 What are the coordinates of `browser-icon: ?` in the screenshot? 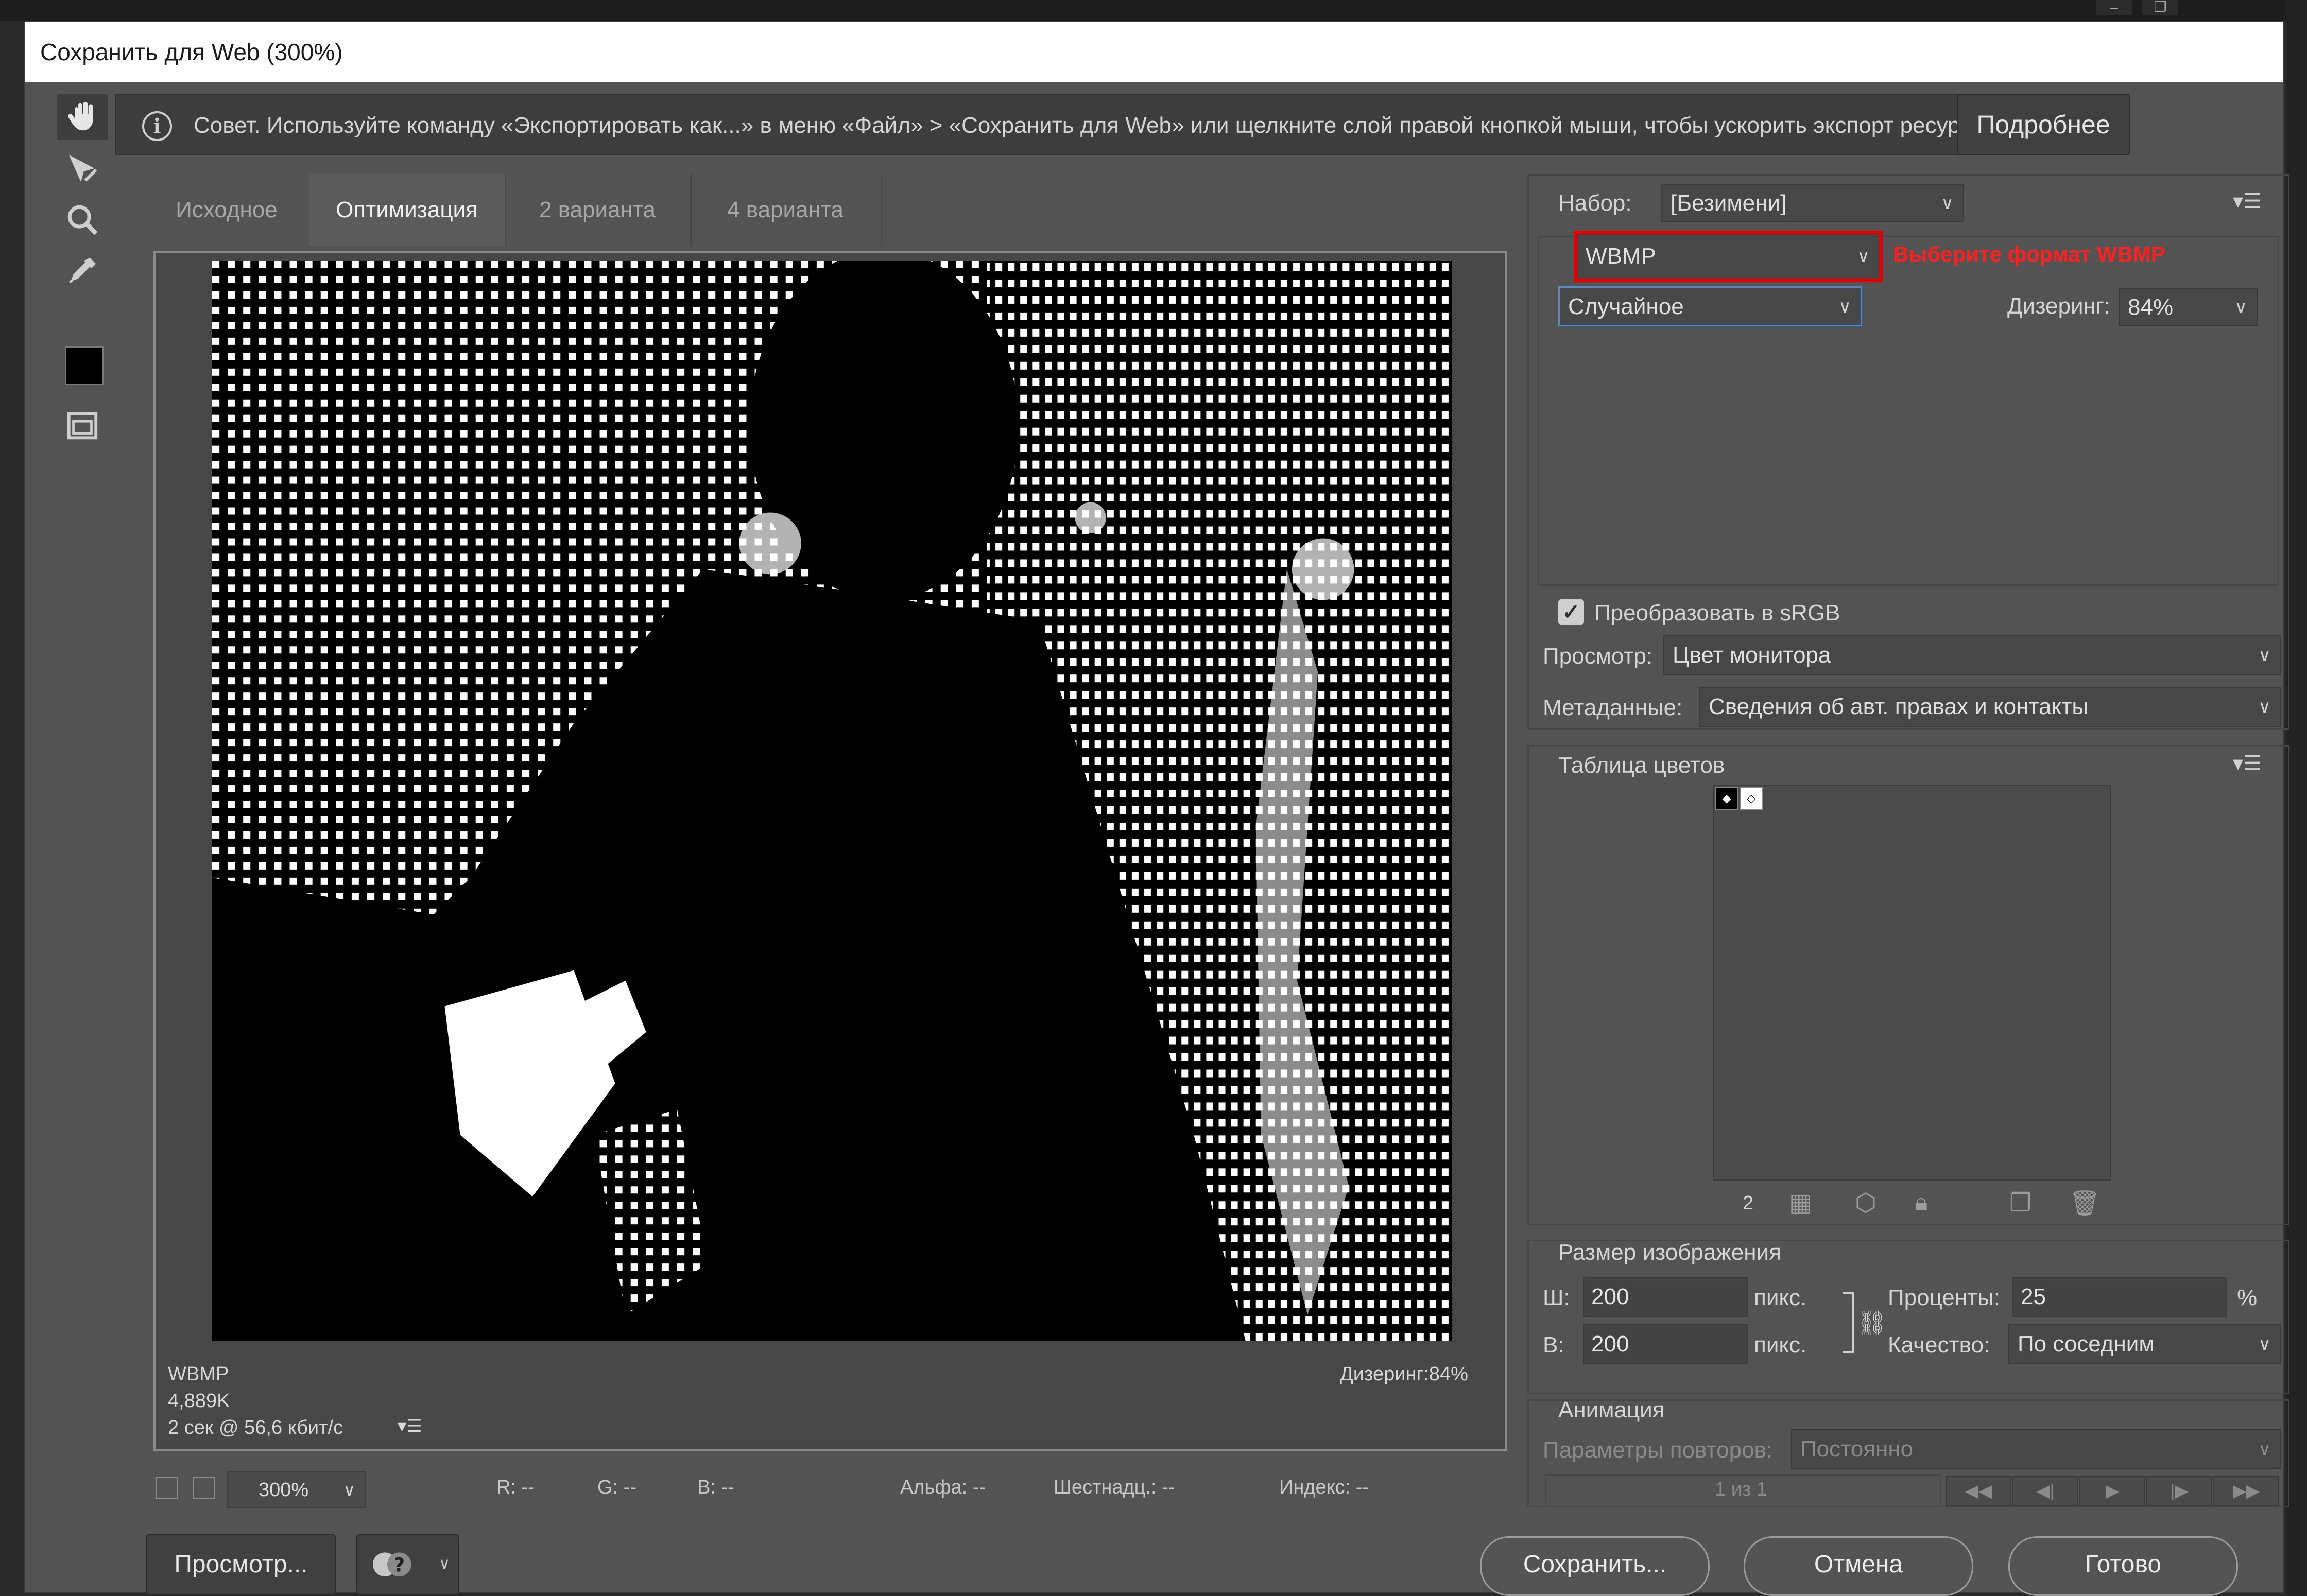 It's located at (392, 1564).